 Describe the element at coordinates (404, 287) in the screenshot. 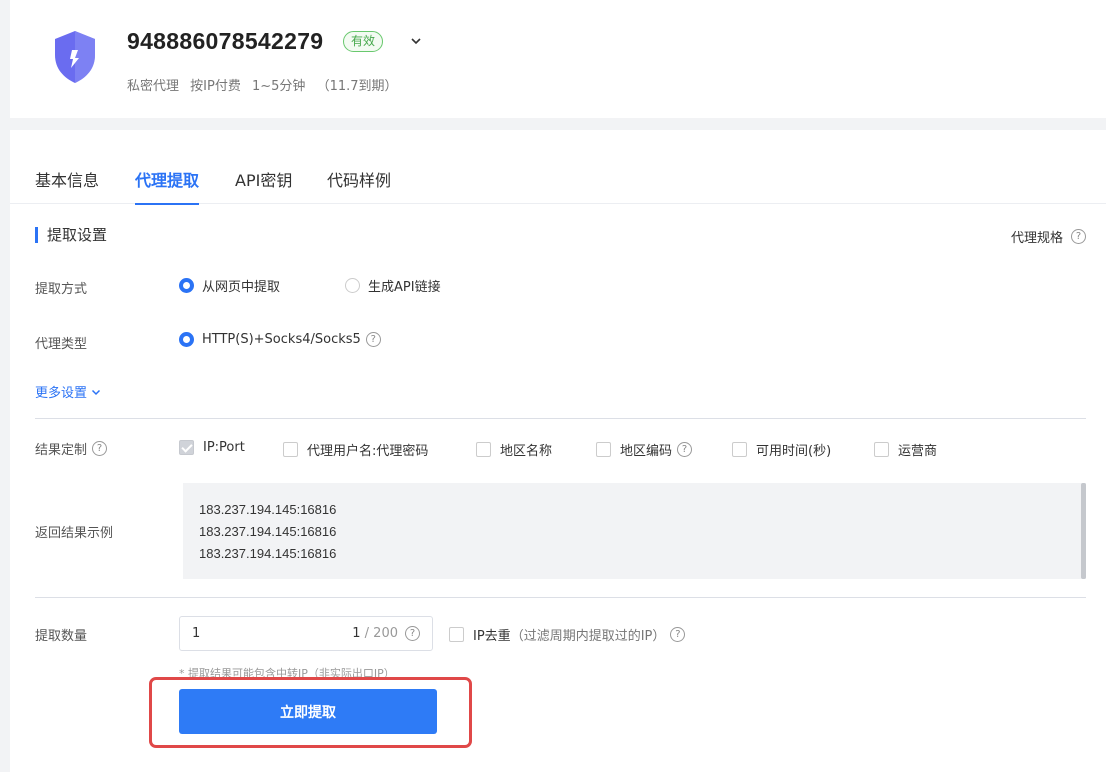

I see `radio-label: 生成API链接` at that location.